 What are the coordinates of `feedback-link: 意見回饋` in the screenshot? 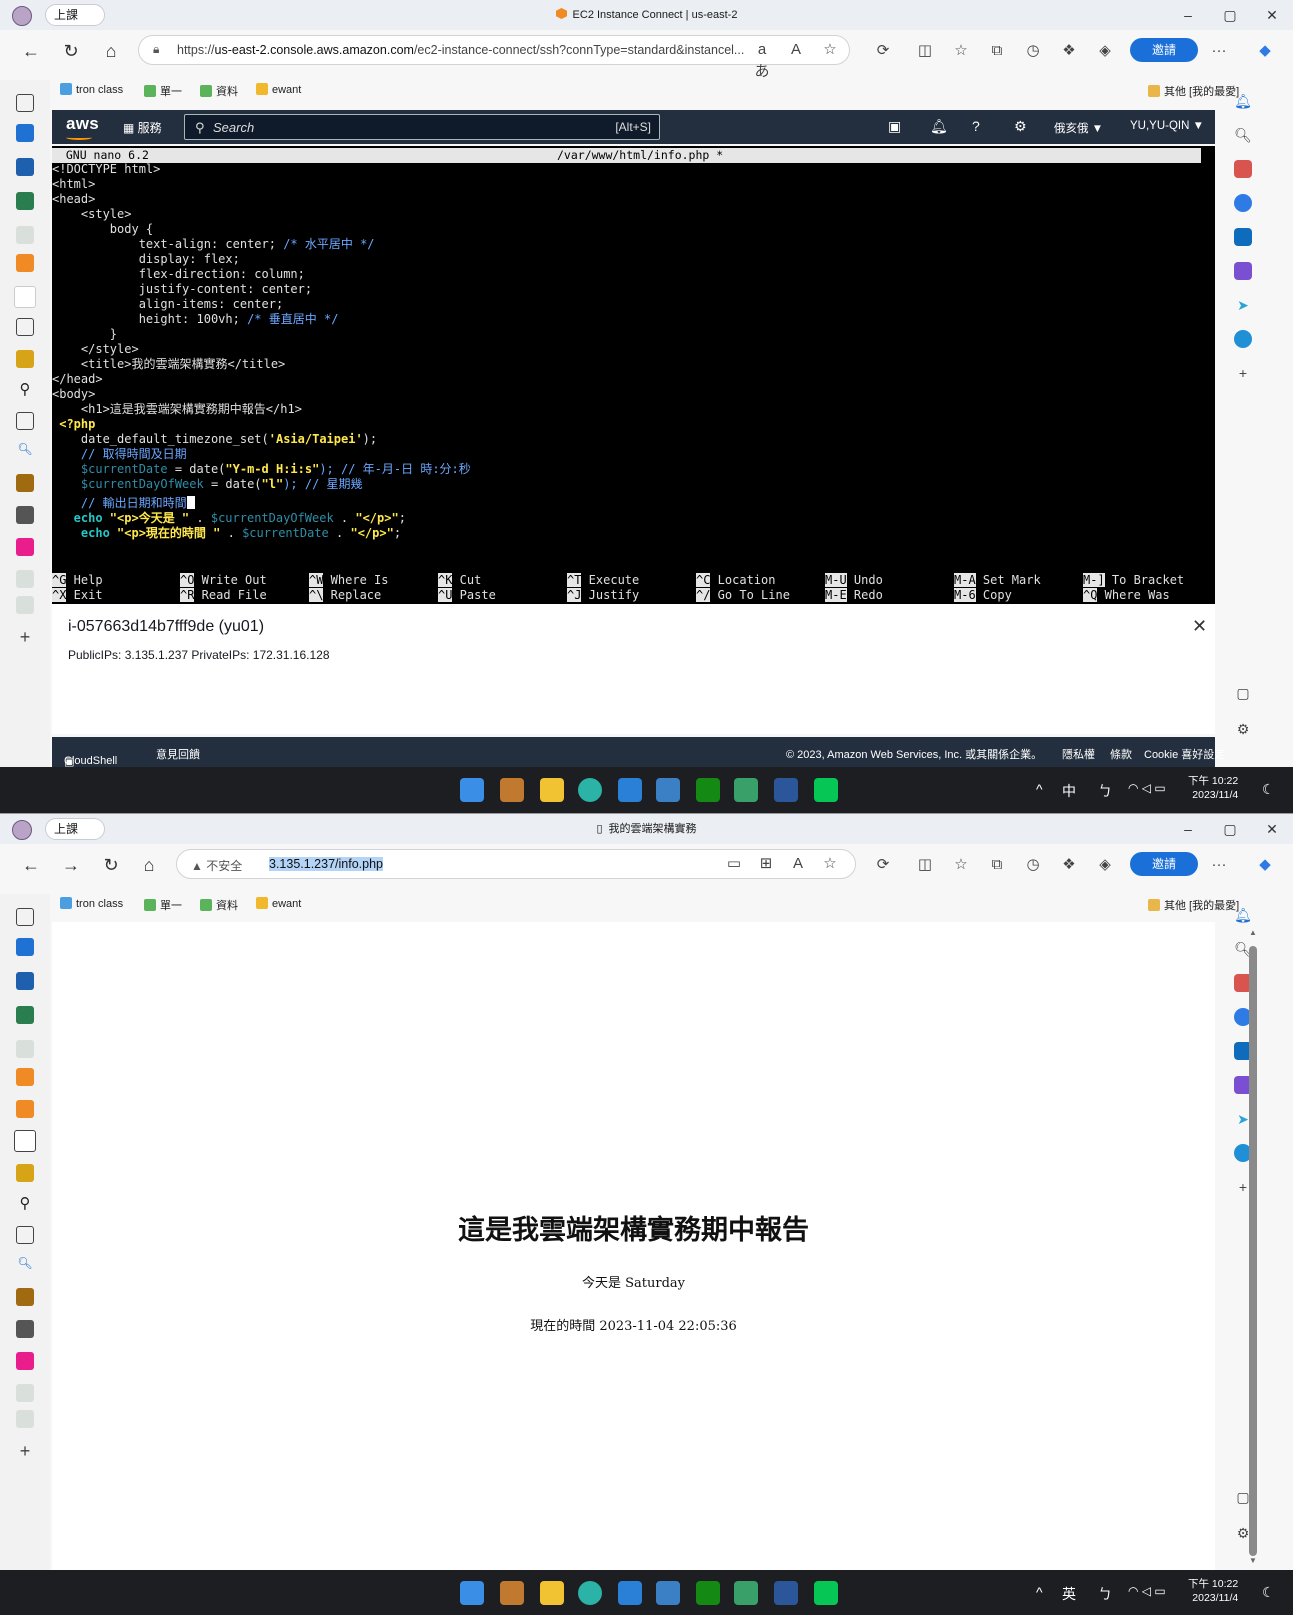 It's located at (178, 754).